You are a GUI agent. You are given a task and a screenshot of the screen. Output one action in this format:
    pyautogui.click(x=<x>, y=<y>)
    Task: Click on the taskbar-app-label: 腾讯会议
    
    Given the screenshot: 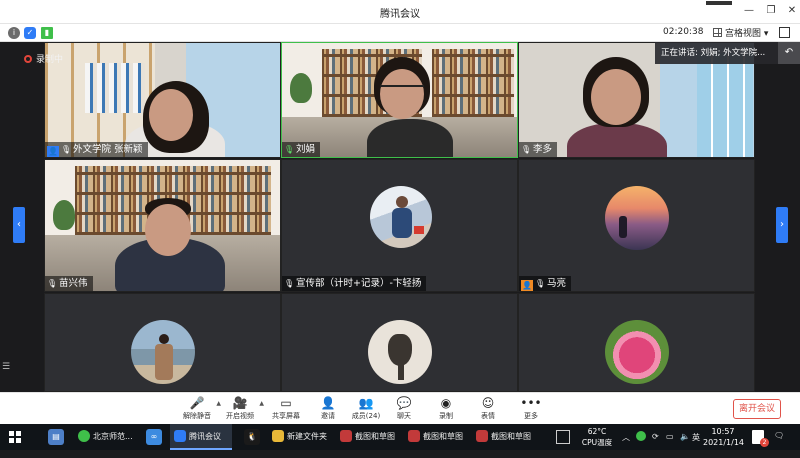 What is the action you would take?
    pyautogui.click(x=205, y=436)
    